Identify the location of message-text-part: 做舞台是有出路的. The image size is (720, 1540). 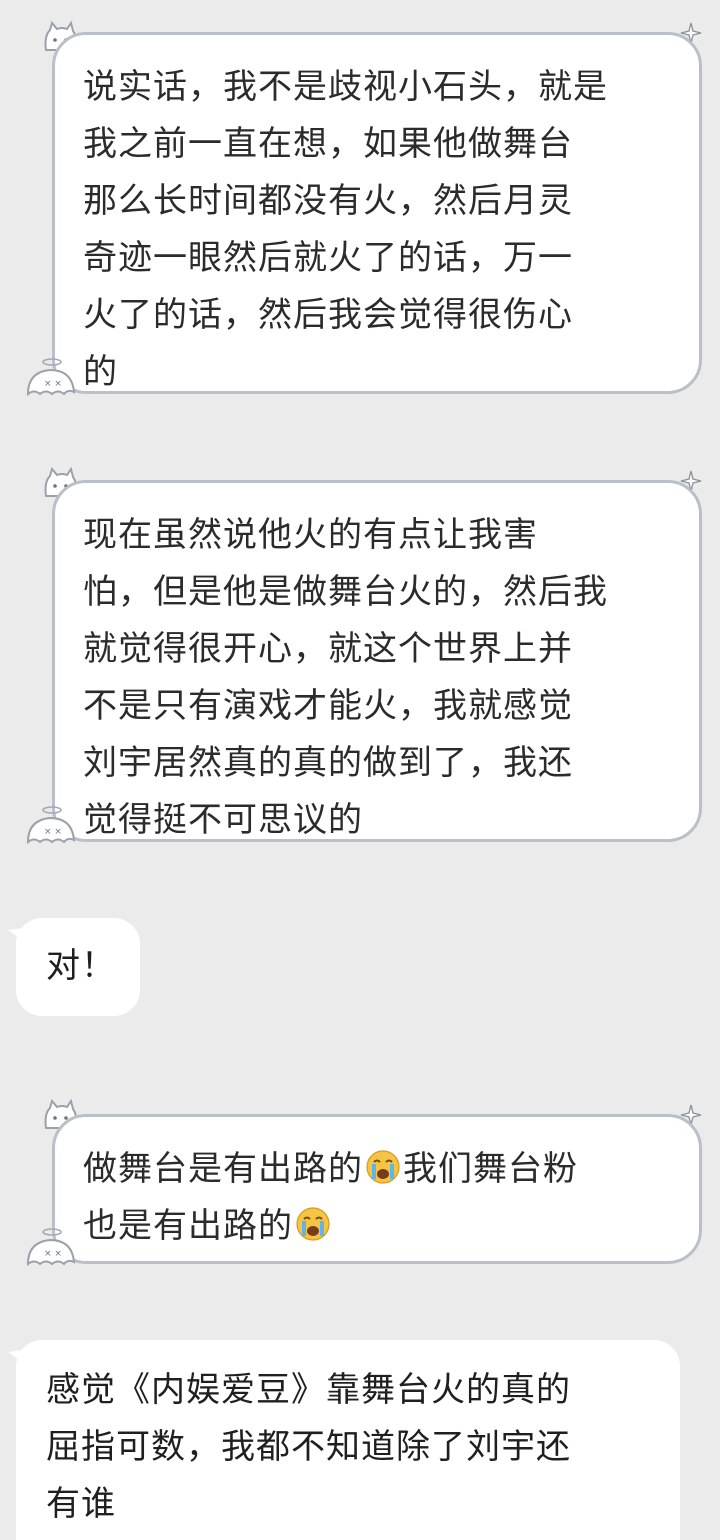
(223, 1169).